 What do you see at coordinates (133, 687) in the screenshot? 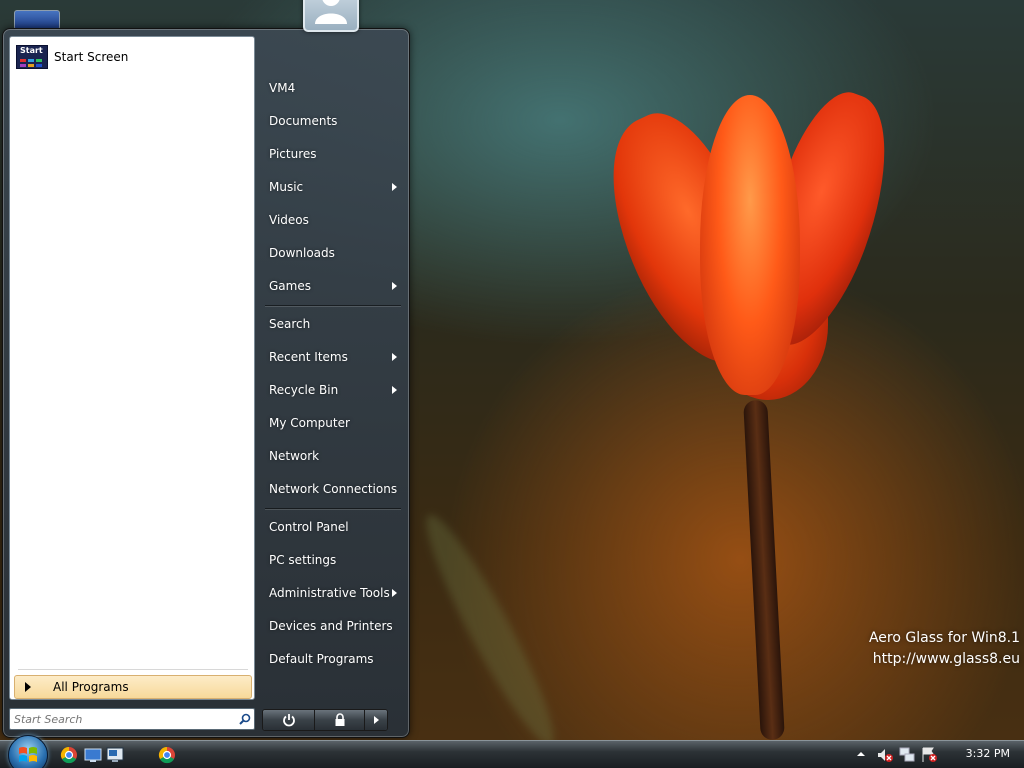
I see `all-programs-button: All Programs` at bounding box center [133, 687].